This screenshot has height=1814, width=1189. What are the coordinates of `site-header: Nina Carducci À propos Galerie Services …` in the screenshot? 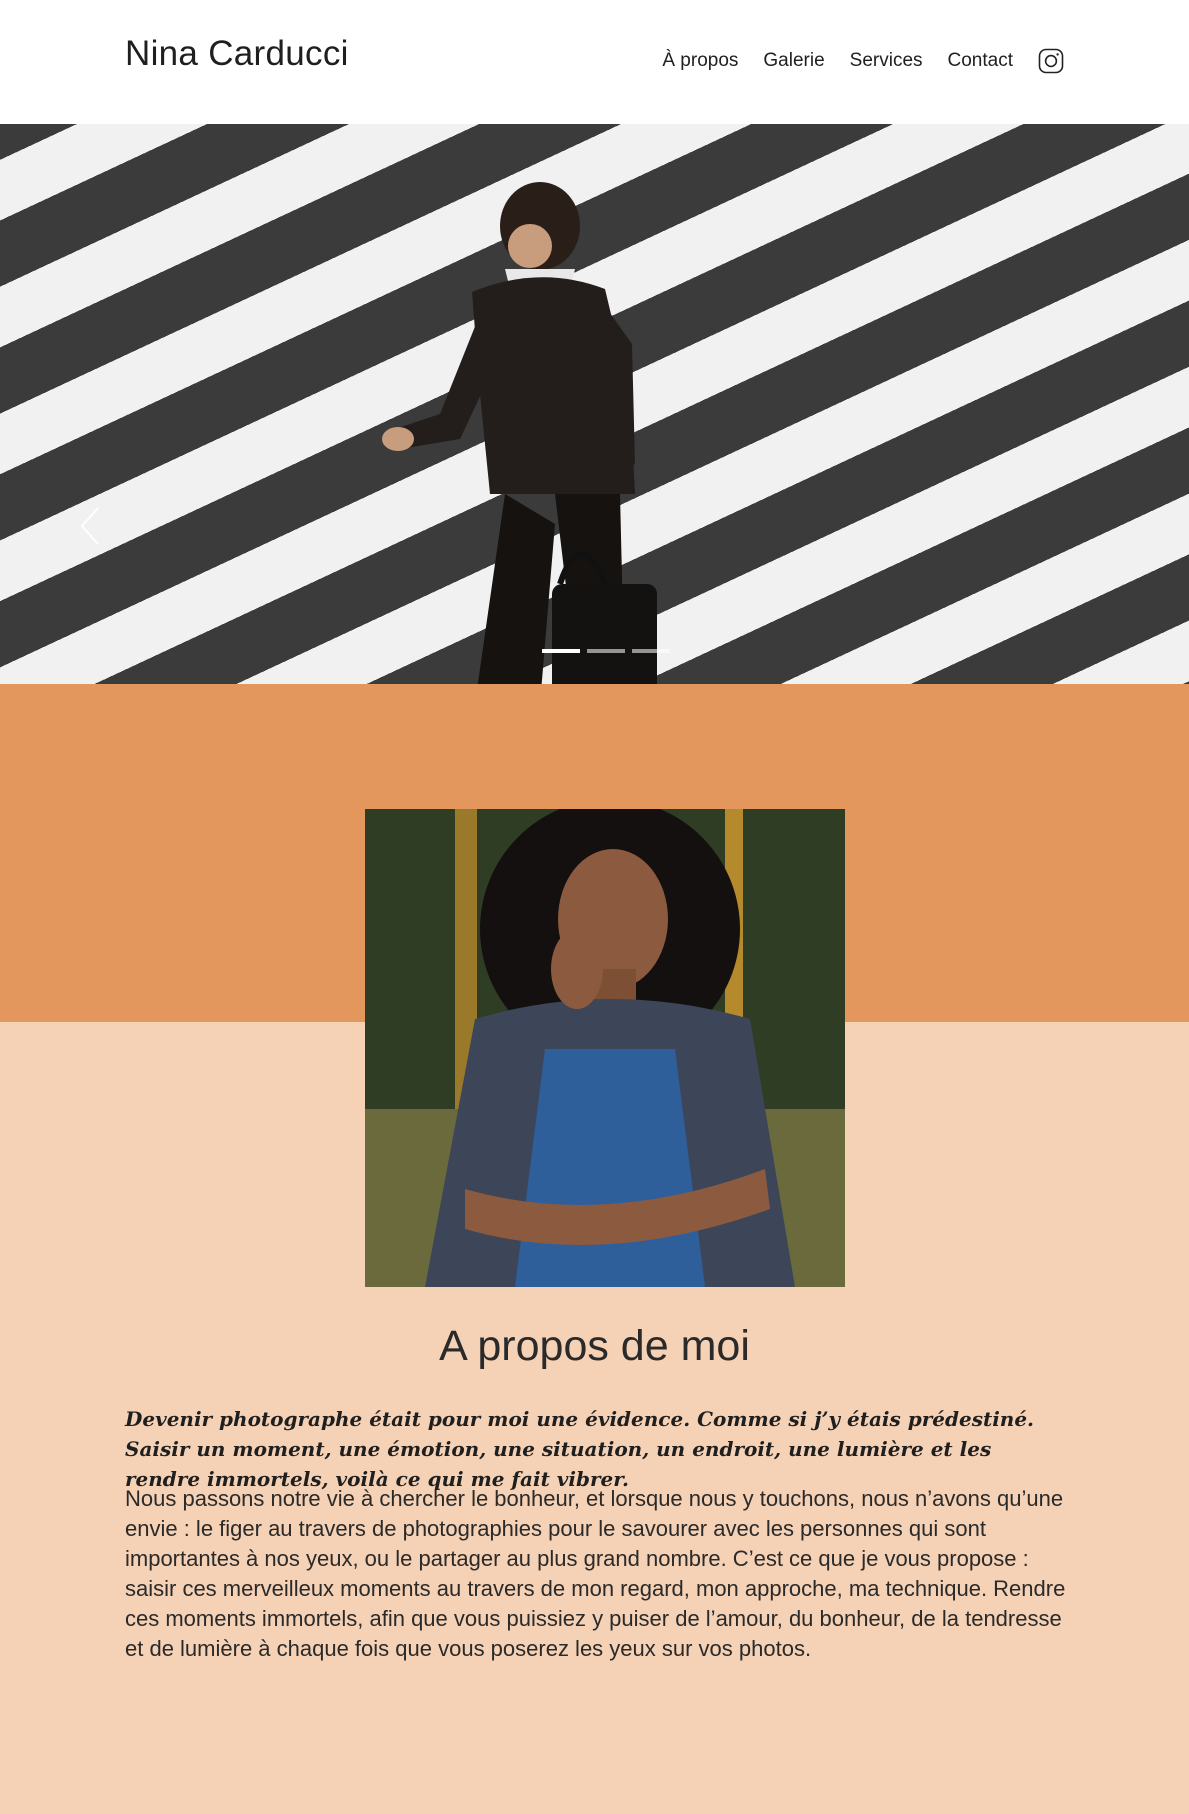 It's located at (594, 62).